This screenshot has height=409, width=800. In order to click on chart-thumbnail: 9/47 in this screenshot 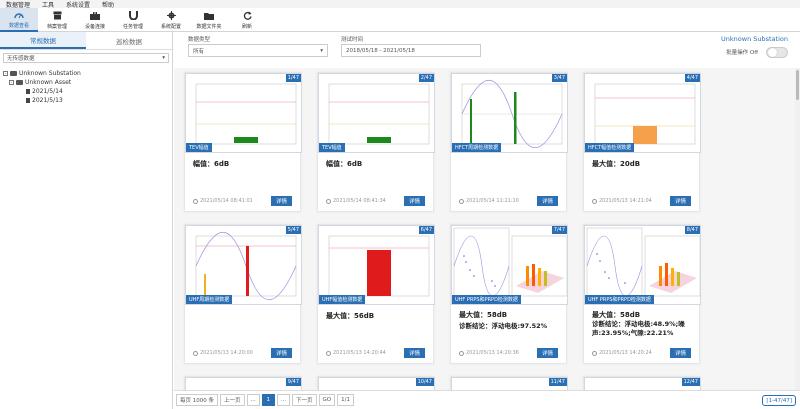, I will do `click(243, 383)`.